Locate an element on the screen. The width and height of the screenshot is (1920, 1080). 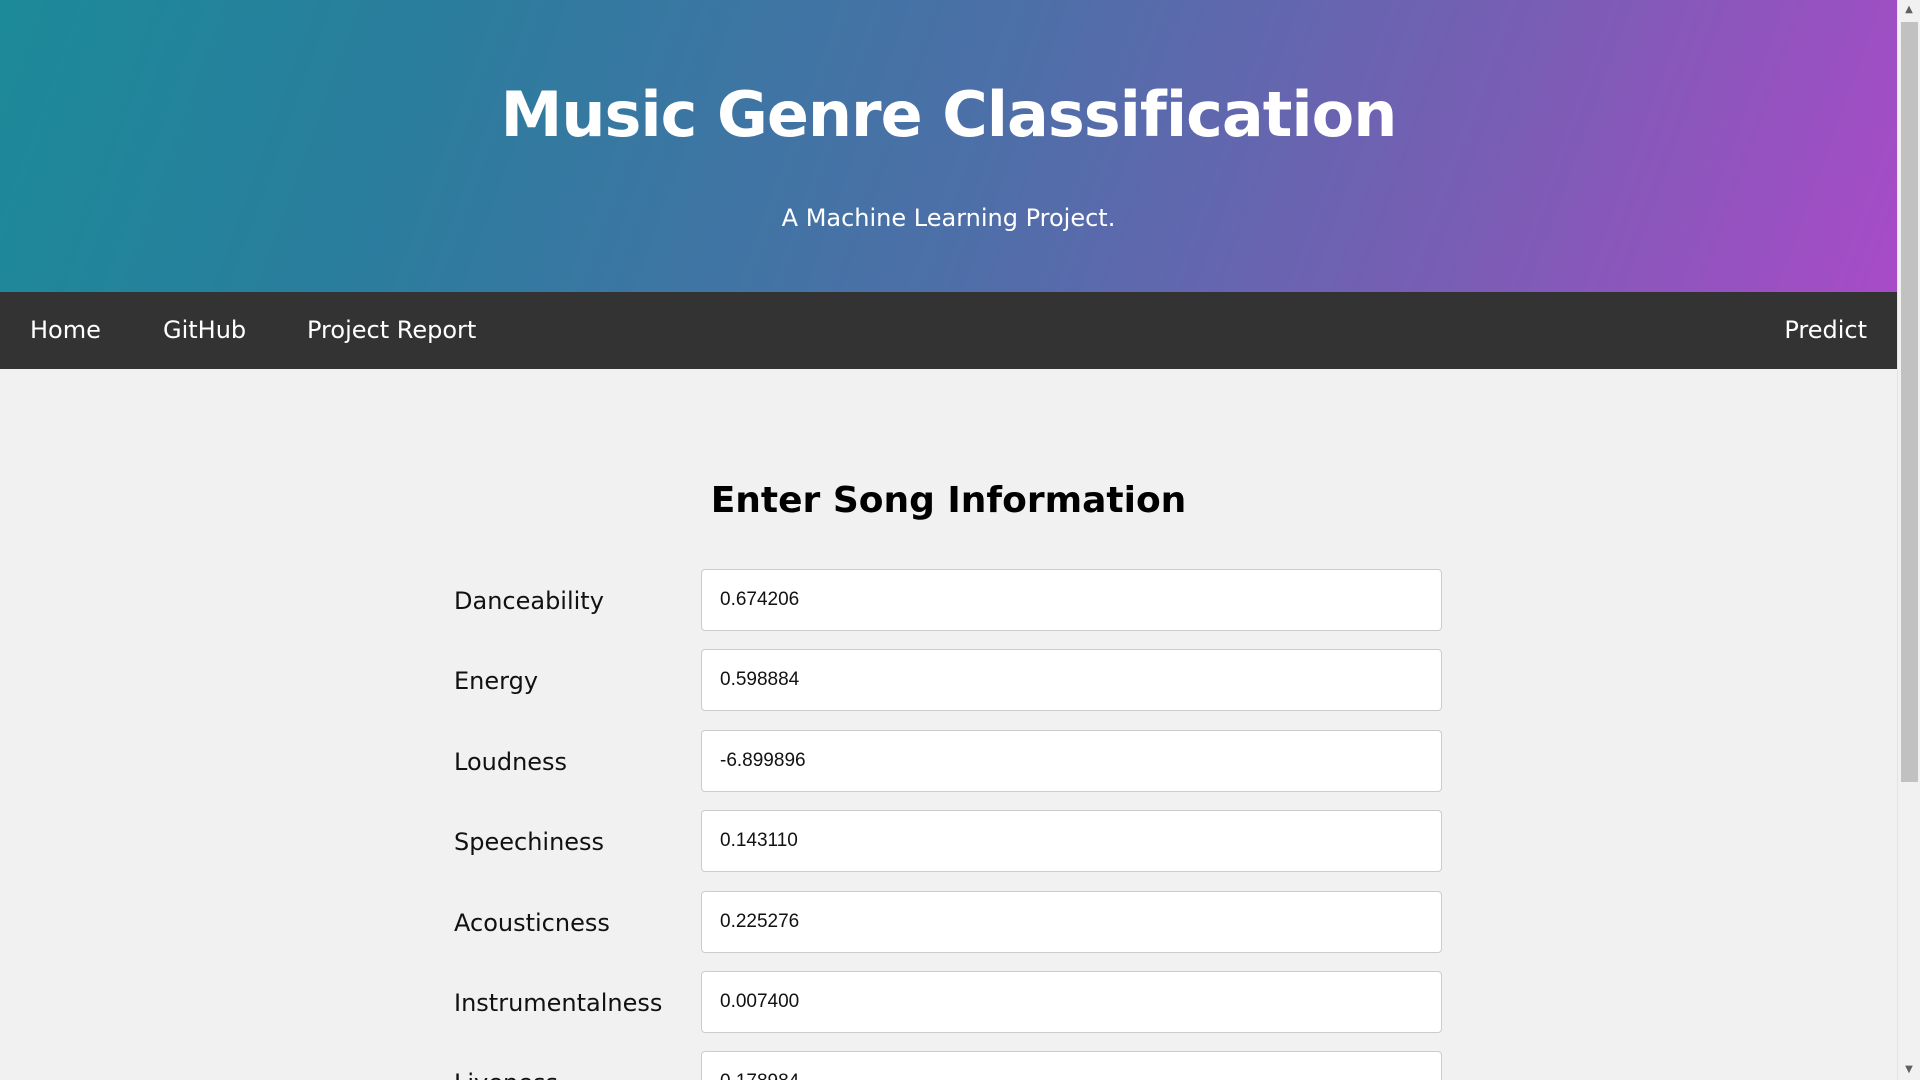
nav-home-link: Home is located at coordinates (65, 330).